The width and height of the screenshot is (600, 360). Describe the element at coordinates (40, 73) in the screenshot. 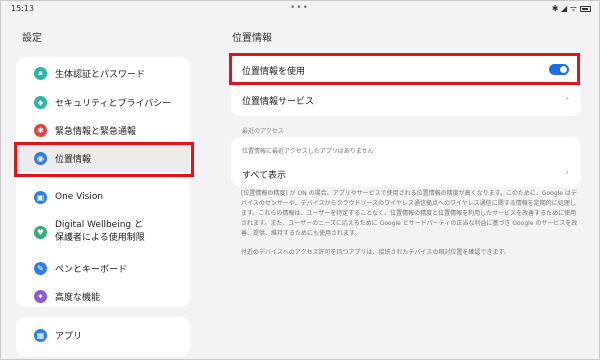

I see `lock-icon: 🔒︎` at that location.